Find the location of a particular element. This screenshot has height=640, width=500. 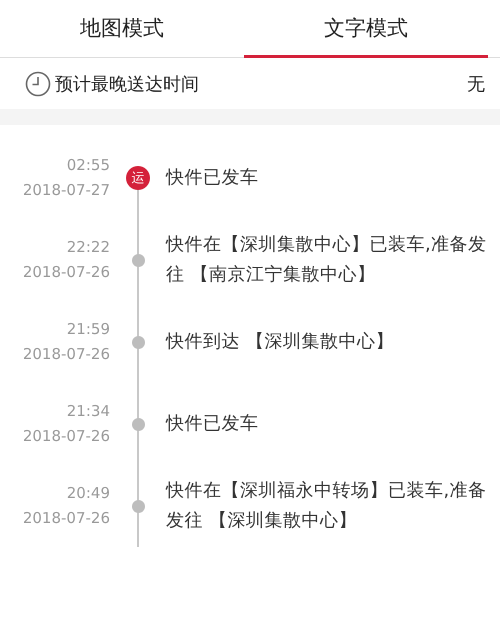

event-text: 快件到达 【深圳集散中心】 is located at coordinates (280, 342).